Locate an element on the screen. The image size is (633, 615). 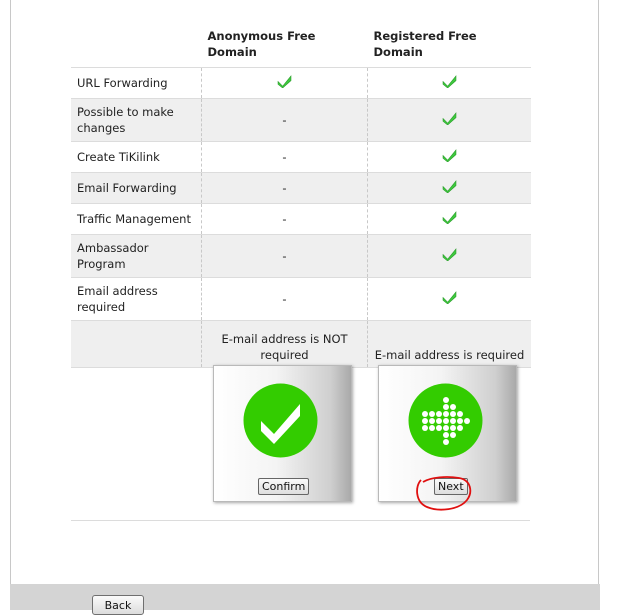
feature-label: Traffic Management is located at coordinates (136, 219).